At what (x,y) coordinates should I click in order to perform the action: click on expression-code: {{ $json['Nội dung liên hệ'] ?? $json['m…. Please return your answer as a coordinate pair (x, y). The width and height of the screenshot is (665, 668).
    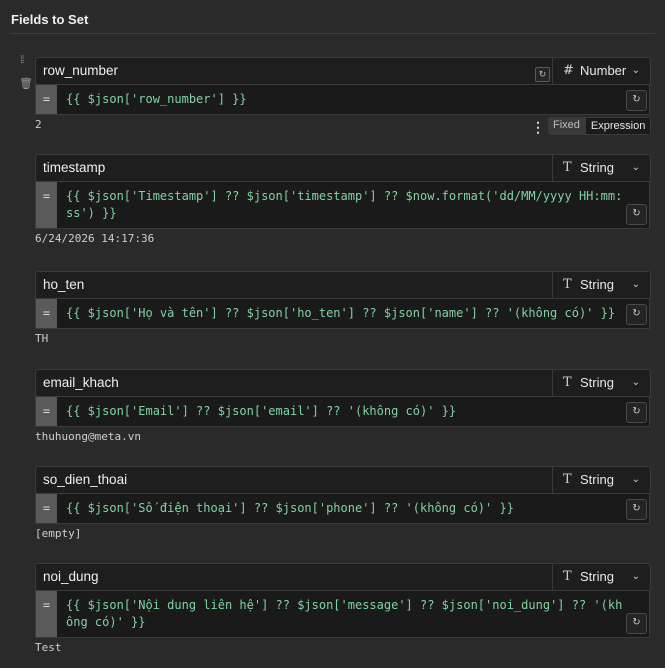
    Looking at the image, I should click on (353, 614).